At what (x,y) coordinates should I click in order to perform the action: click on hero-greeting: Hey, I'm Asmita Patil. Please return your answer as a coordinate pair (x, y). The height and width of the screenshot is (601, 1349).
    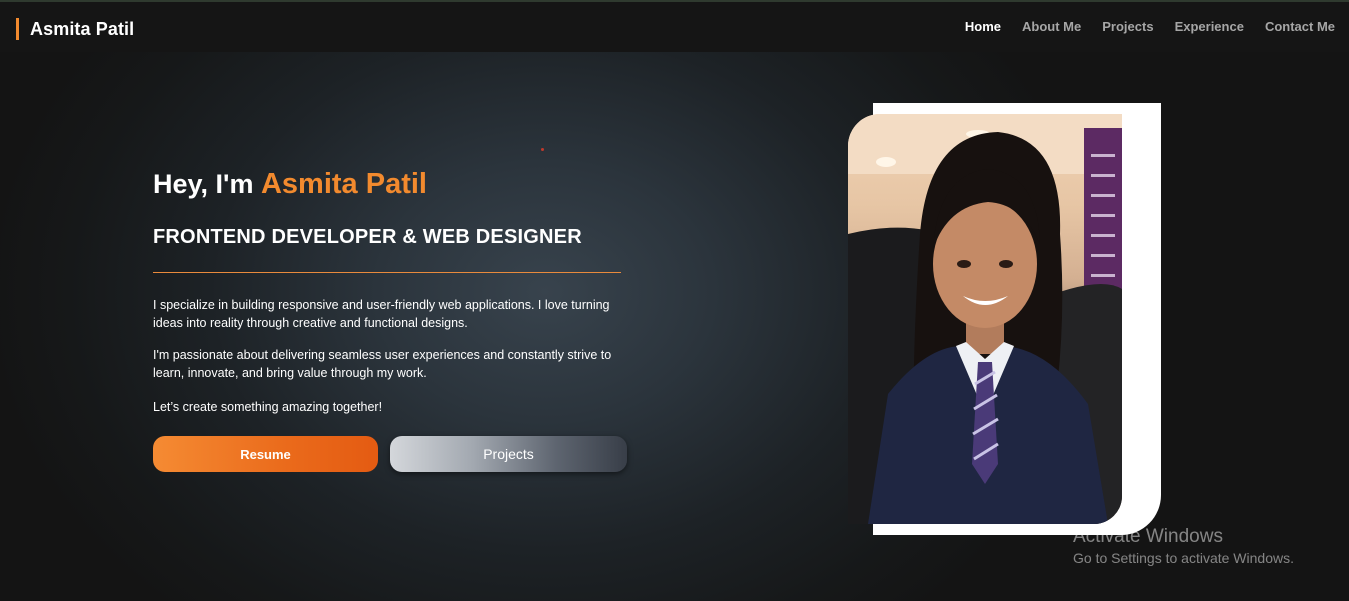
    Looking at the image, I should click on (290, 184).